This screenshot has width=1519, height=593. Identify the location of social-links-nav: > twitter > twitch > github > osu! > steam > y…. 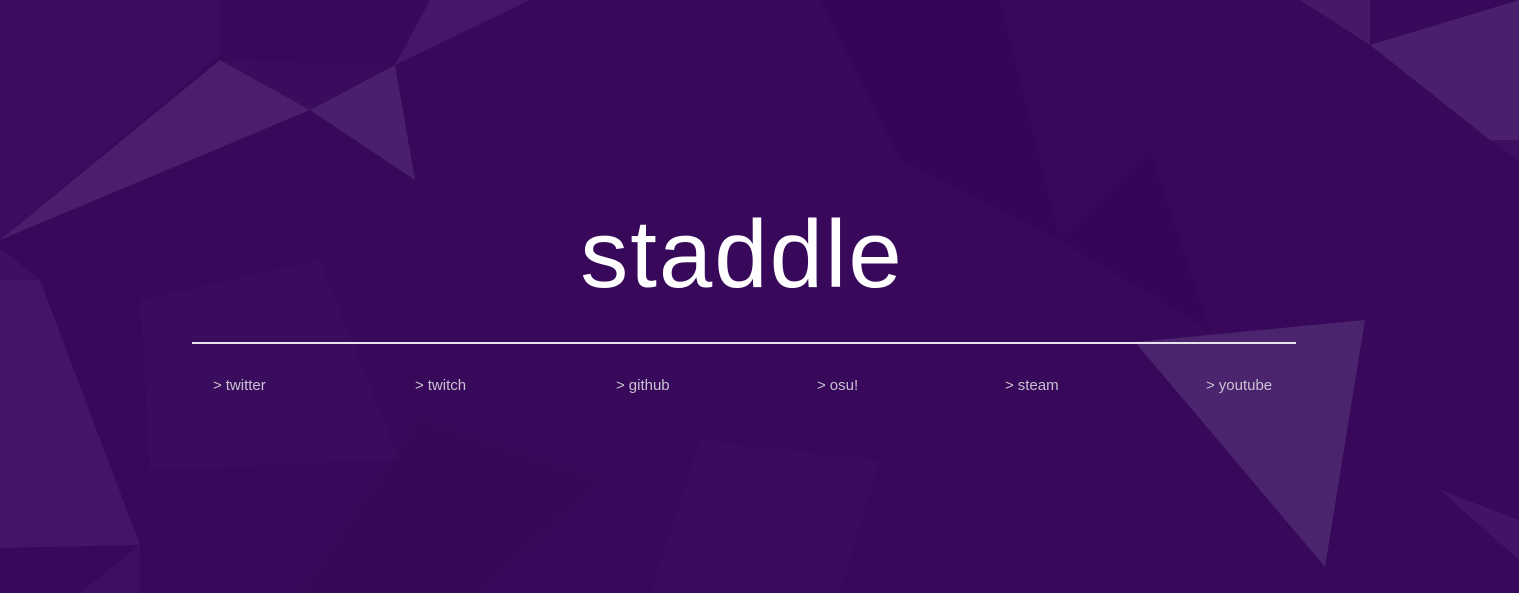
(759, 388).